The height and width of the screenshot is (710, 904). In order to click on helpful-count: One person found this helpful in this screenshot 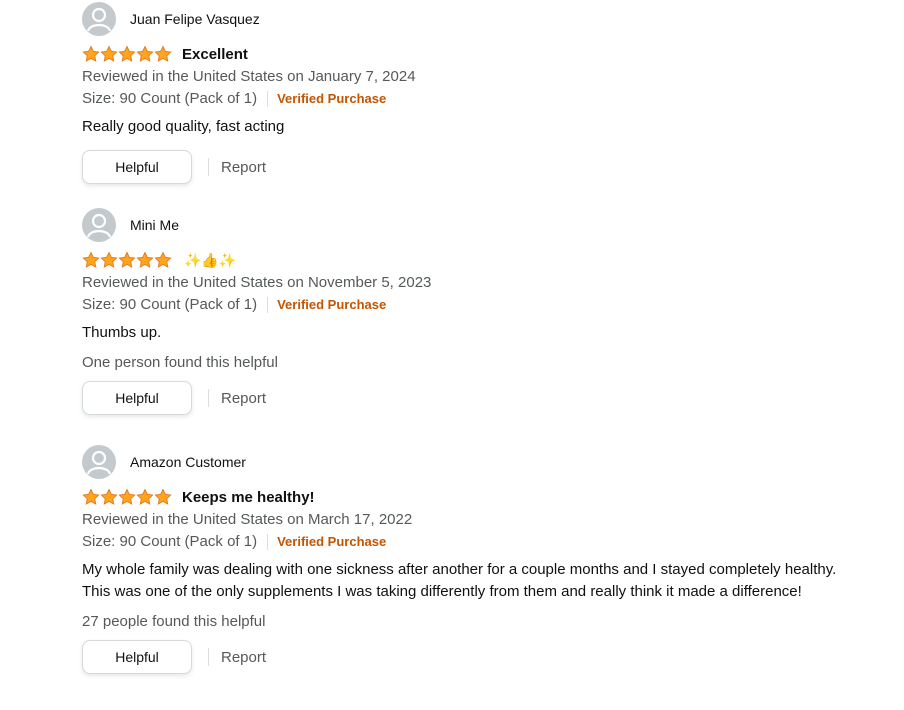, I will do `click(180, 362)`.